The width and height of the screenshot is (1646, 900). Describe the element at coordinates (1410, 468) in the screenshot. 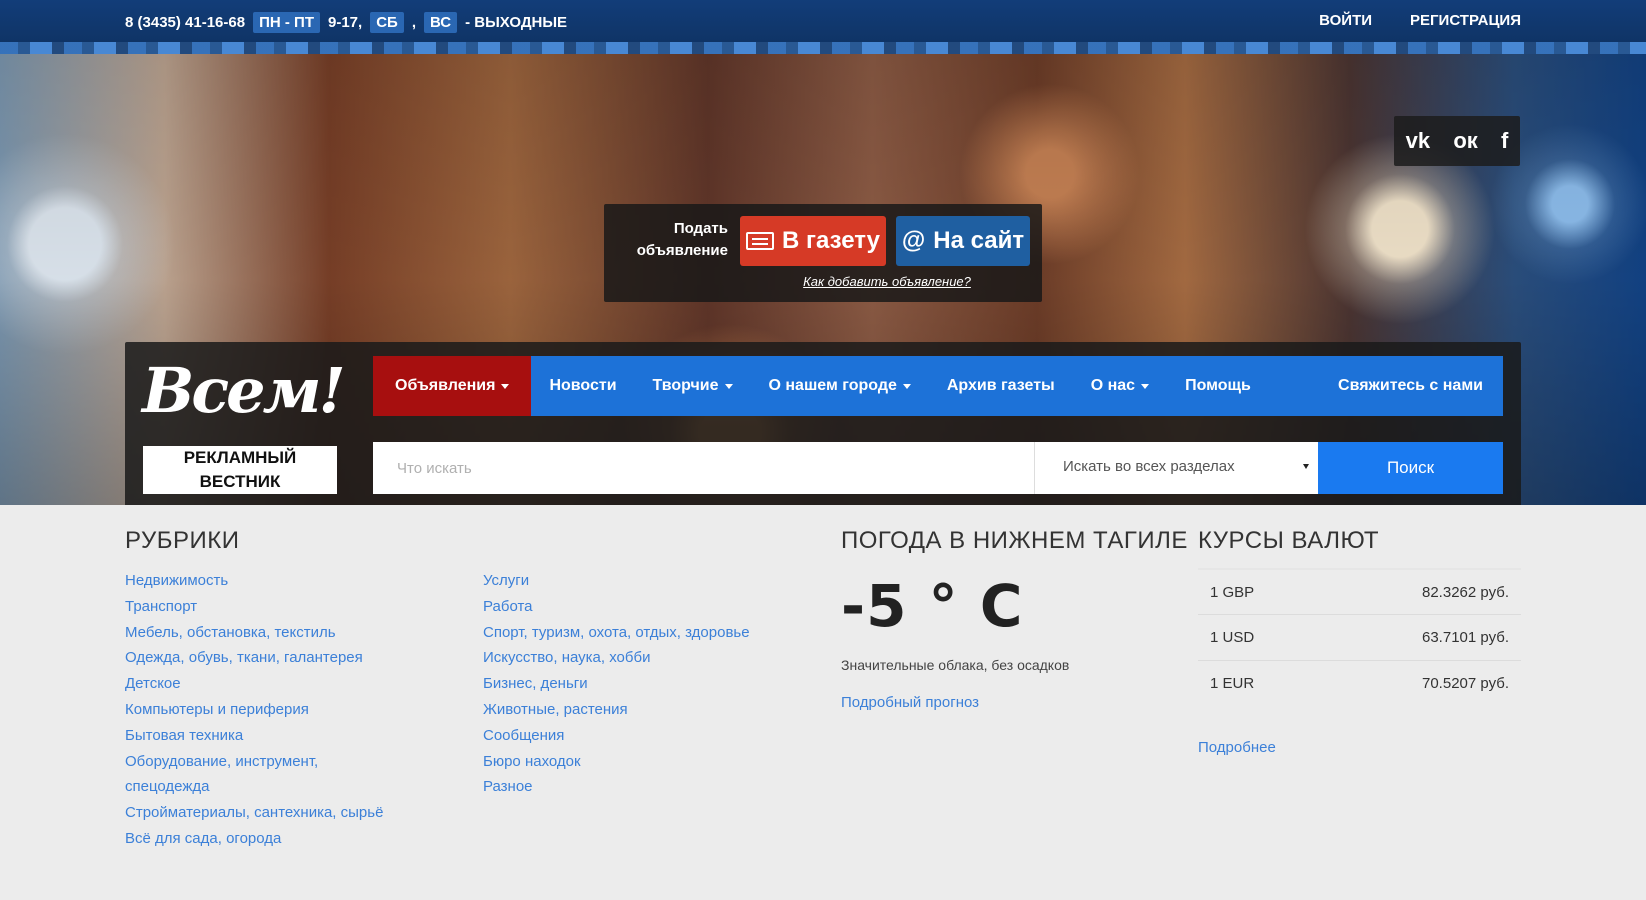

I see `search-button: Поиск` at that location.